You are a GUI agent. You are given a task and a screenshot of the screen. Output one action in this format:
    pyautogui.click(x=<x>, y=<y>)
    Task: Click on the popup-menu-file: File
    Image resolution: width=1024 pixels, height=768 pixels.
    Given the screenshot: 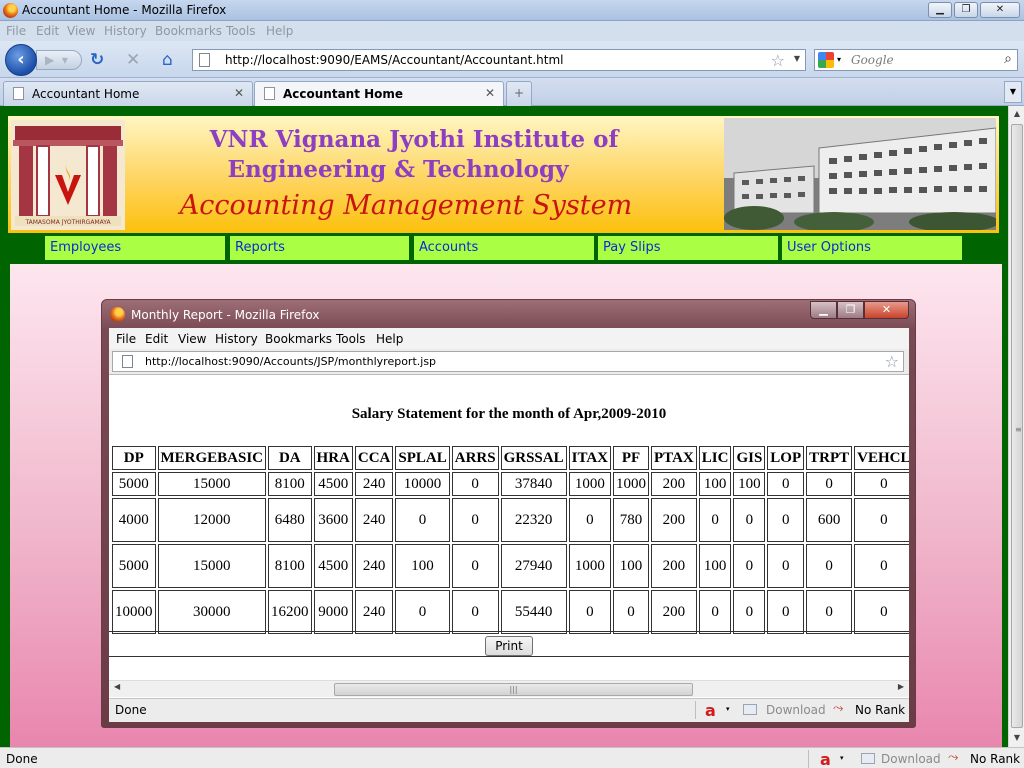 What is the action you would take?
    pyautogui.click(x=126, y=339)
    